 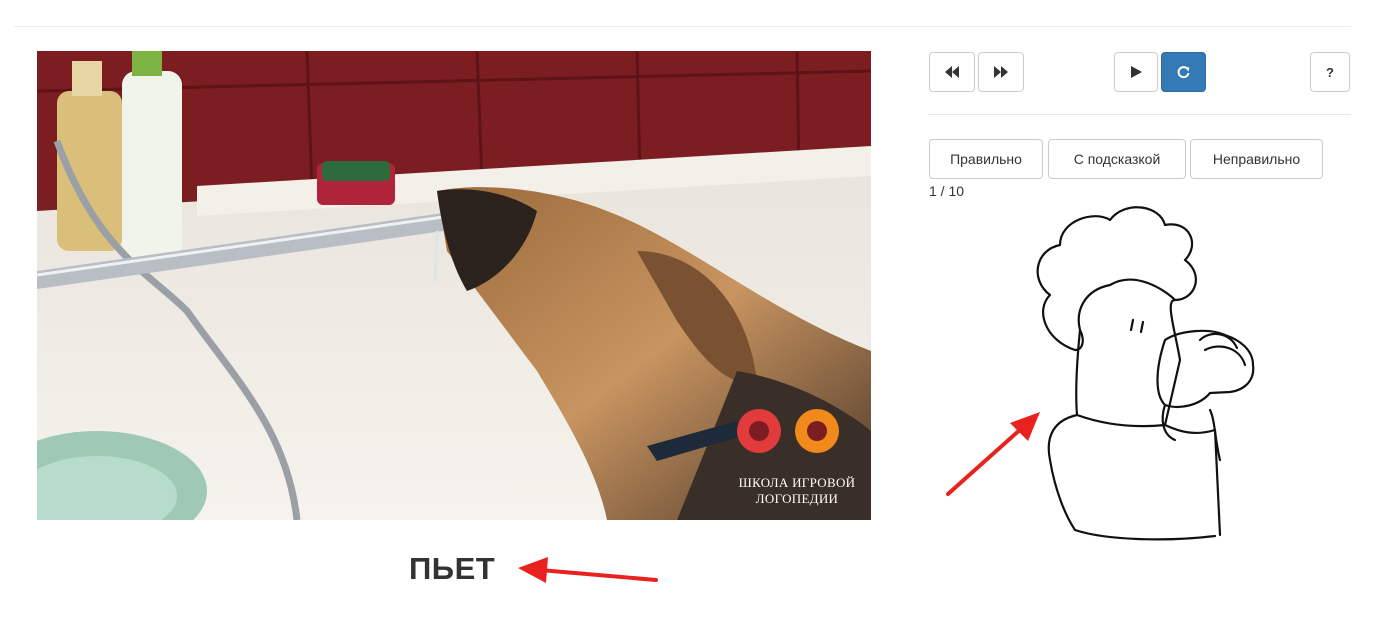 I want to click on rewind-icon, so click(x=952, y=72).